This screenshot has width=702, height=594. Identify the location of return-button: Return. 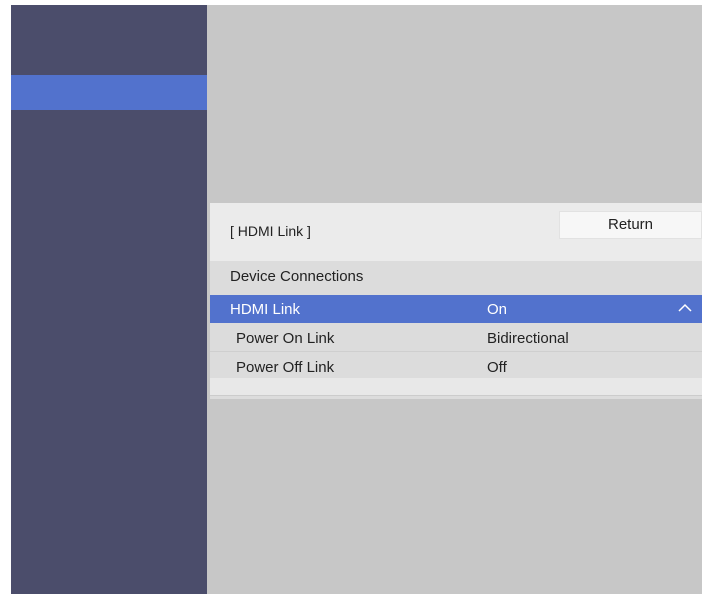
(630, 225).